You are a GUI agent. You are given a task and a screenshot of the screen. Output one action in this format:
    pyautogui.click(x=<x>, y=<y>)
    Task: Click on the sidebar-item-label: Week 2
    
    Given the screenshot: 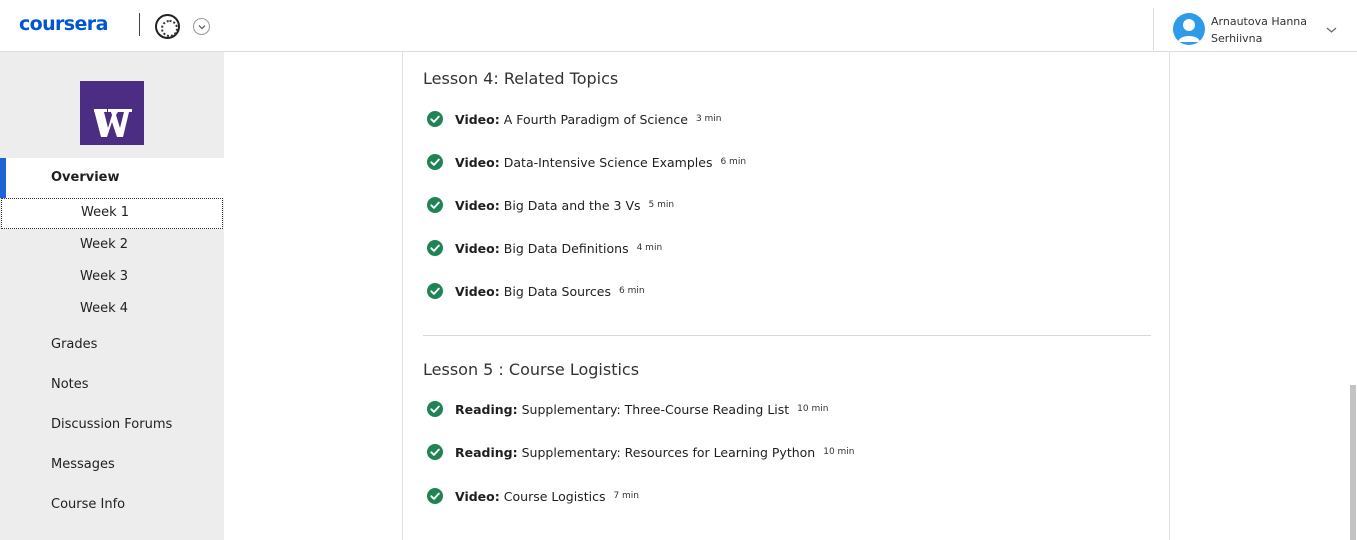 What is the action you would take?
    pyautogui.click(x=104, y=244)
    